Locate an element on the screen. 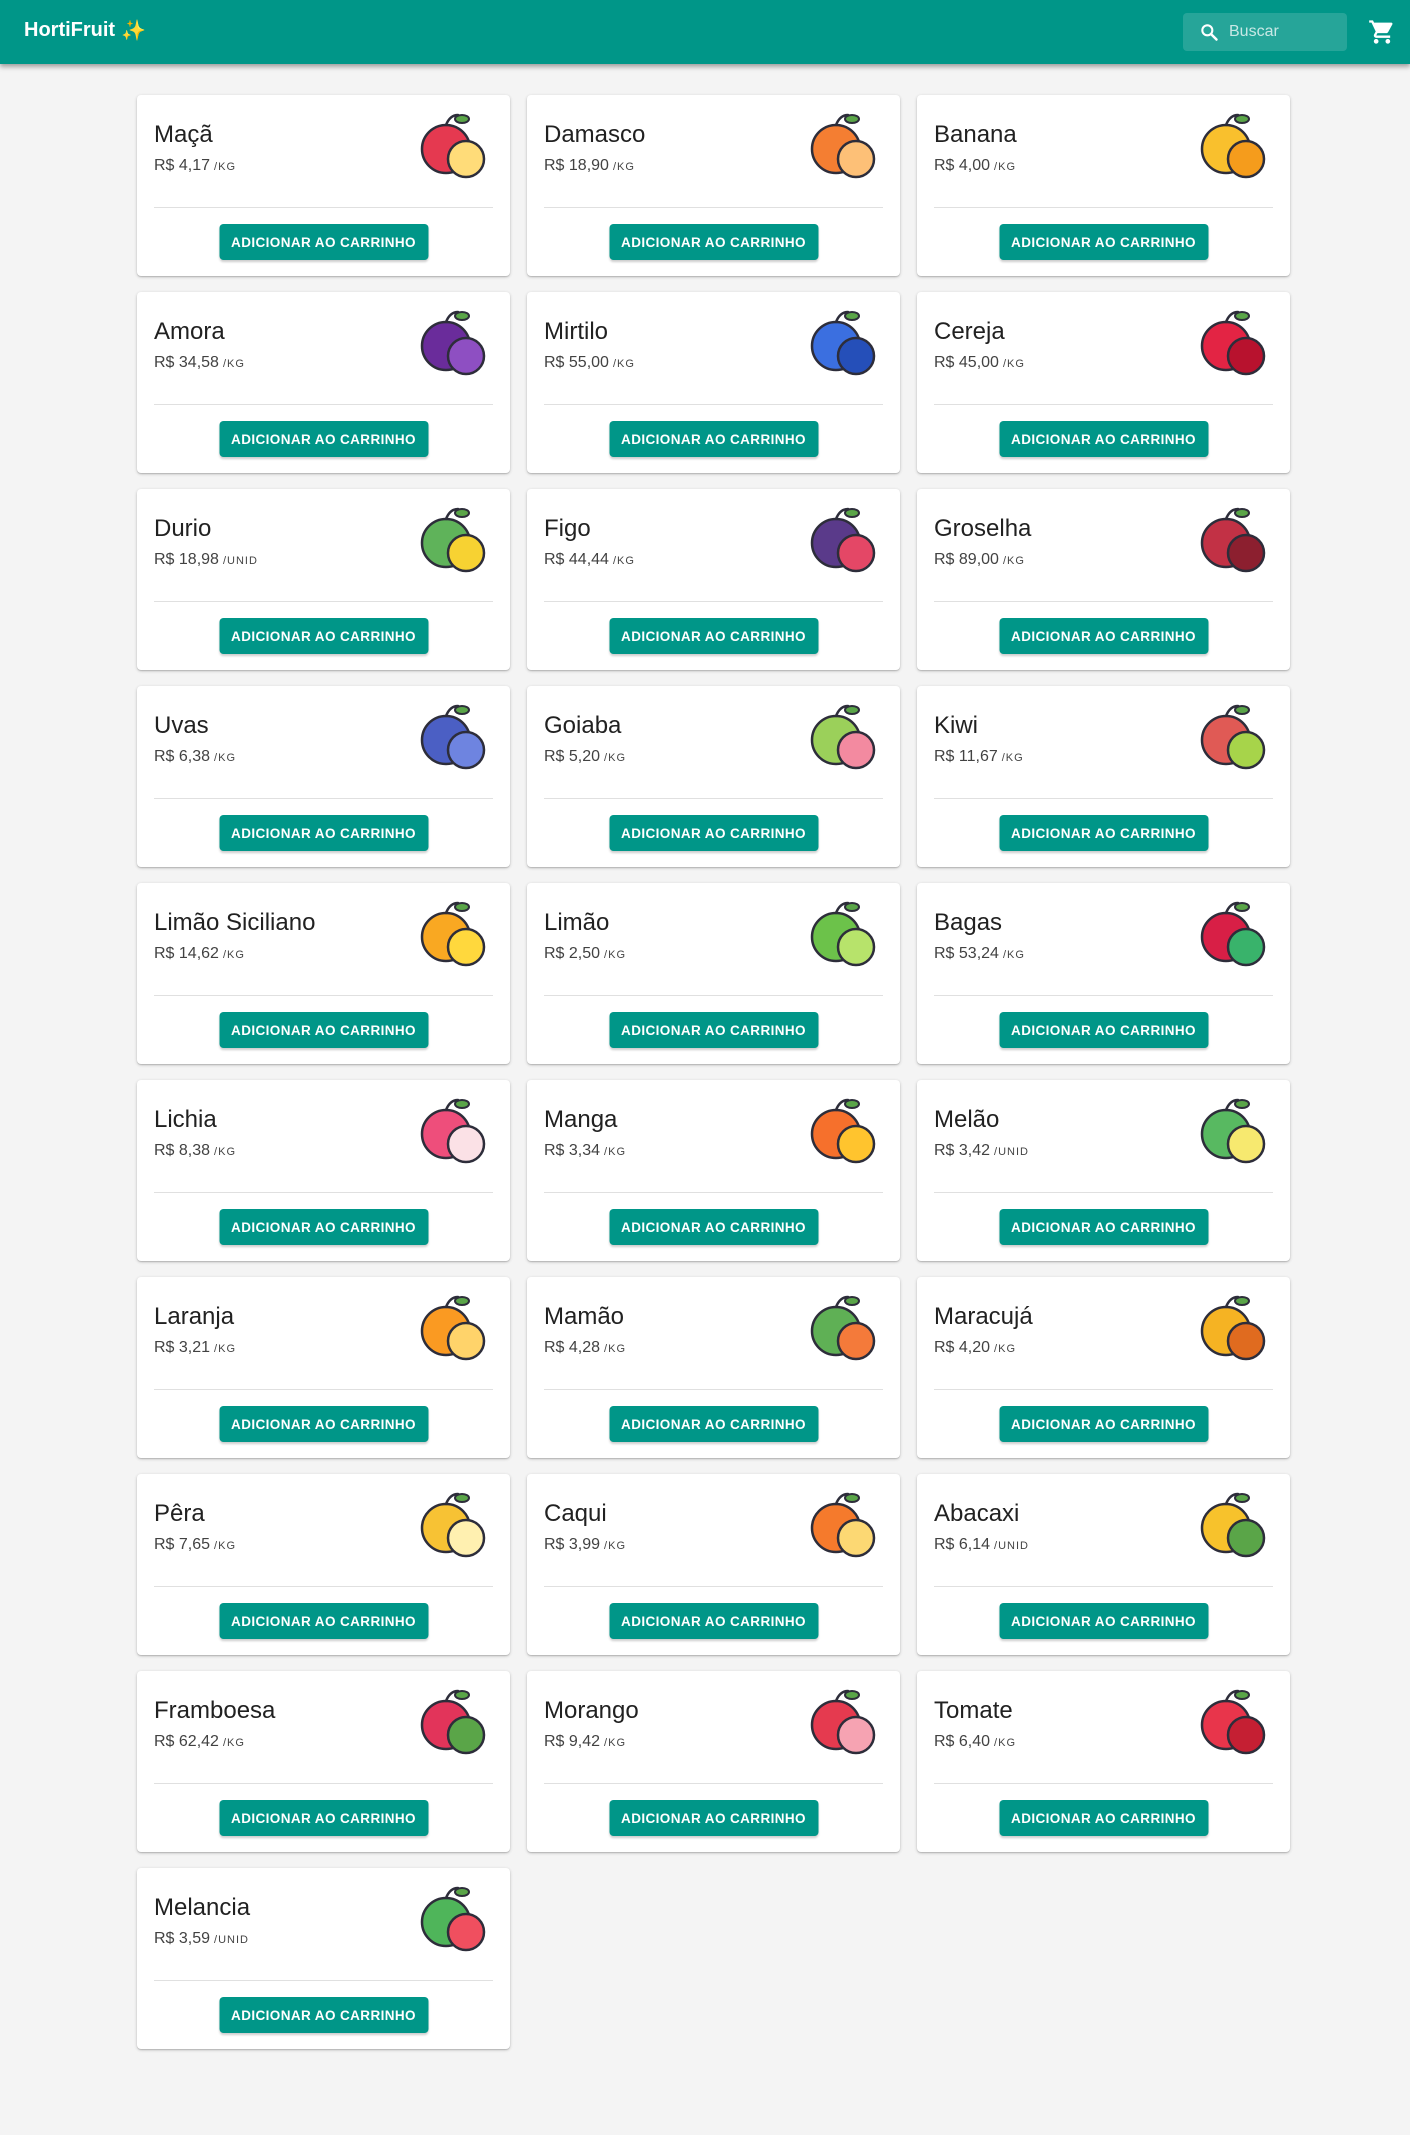 This screenshot has width=1410, height=2135. price-value: R$ 89,00 is located at coordinates (966, 559).